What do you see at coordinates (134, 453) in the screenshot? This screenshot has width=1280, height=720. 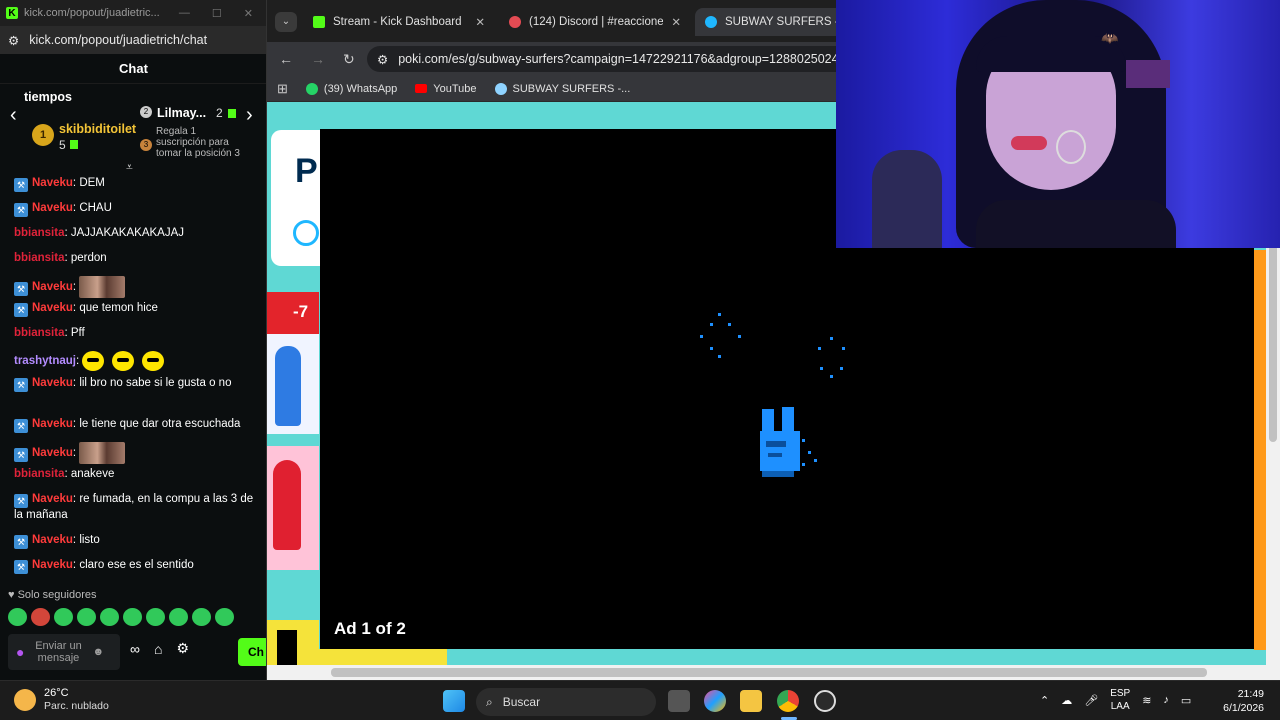 I see `chat-message: ⚒ Naveku:` at bounding box center [134, 453].